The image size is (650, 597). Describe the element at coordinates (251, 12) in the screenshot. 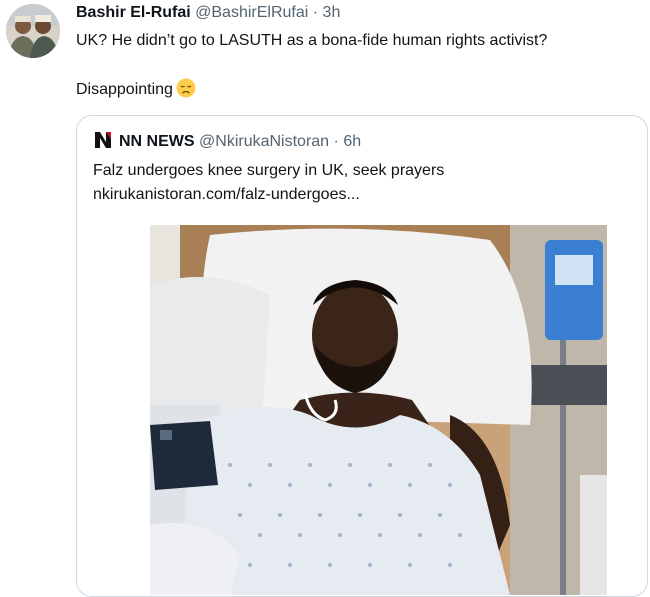

I see `author-handle: @BashirElRufai` at that location.